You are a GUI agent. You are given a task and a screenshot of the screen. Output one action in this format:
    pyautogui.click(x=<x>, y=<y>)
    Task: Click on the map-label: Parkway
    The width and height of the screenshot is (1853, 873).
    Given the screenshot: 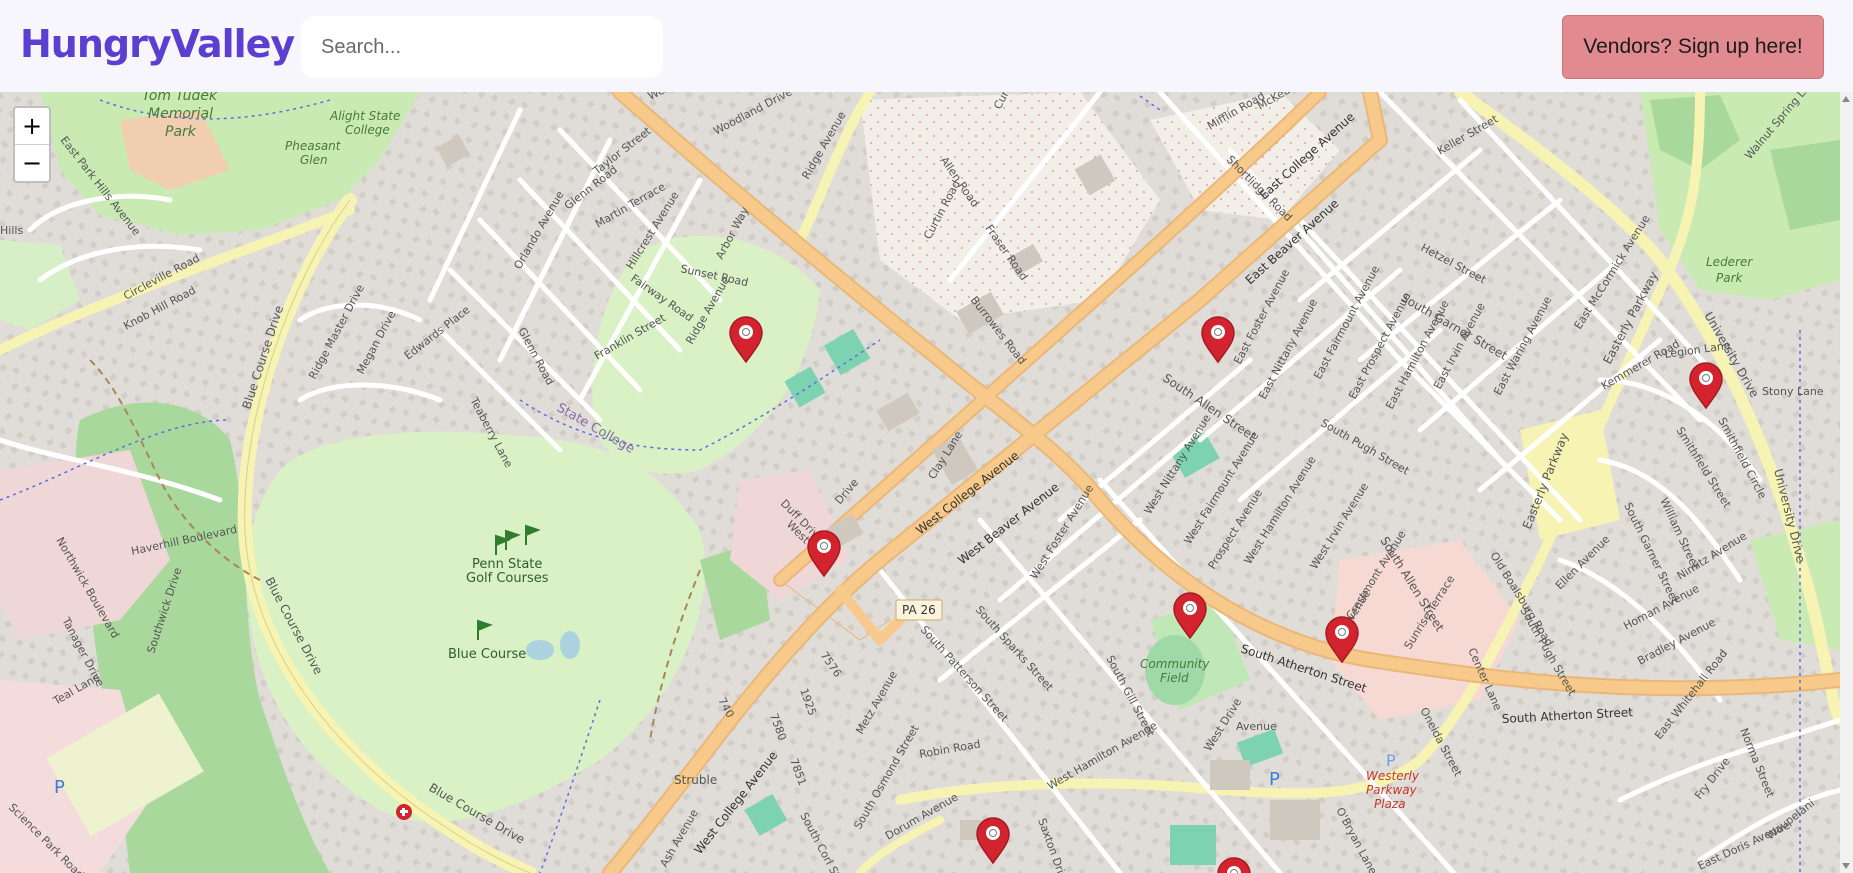 What is the action you would take?
    pyautogui.click(x=1392, y=790)
    